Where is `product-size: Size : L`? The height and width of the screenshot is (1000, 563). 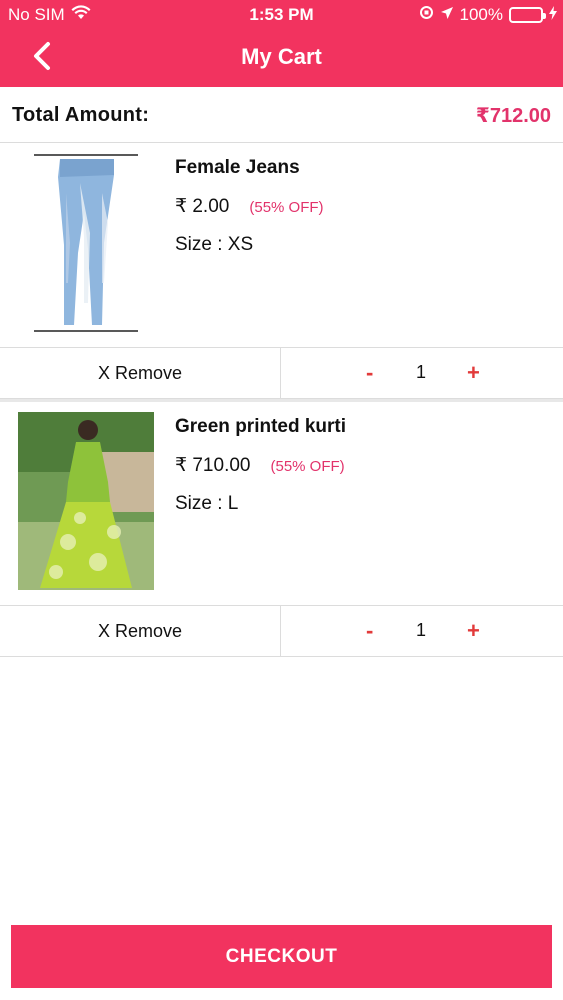 product-size: Size : L is located at coordinates (207, 503).